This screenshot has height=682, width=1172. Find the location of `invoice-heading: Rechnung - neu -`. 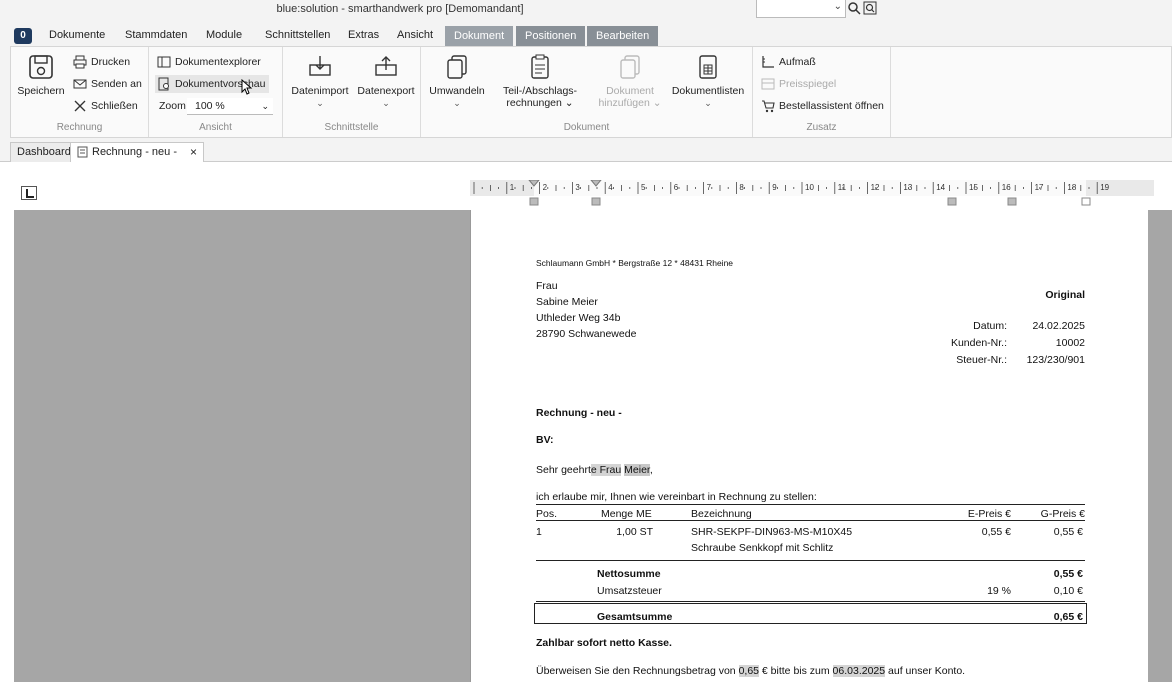

invoice-heading: Rechnung - neu - is located at coordinates (579, 413).